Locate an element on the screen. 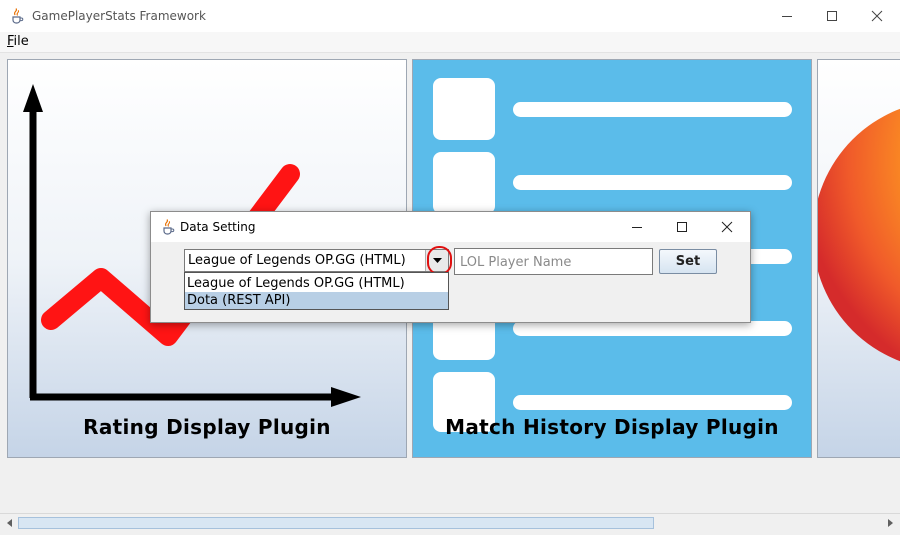 Image resolution: width=900 pixels, height=535 pixels. maximize-button is located at coordinates (832, 16).